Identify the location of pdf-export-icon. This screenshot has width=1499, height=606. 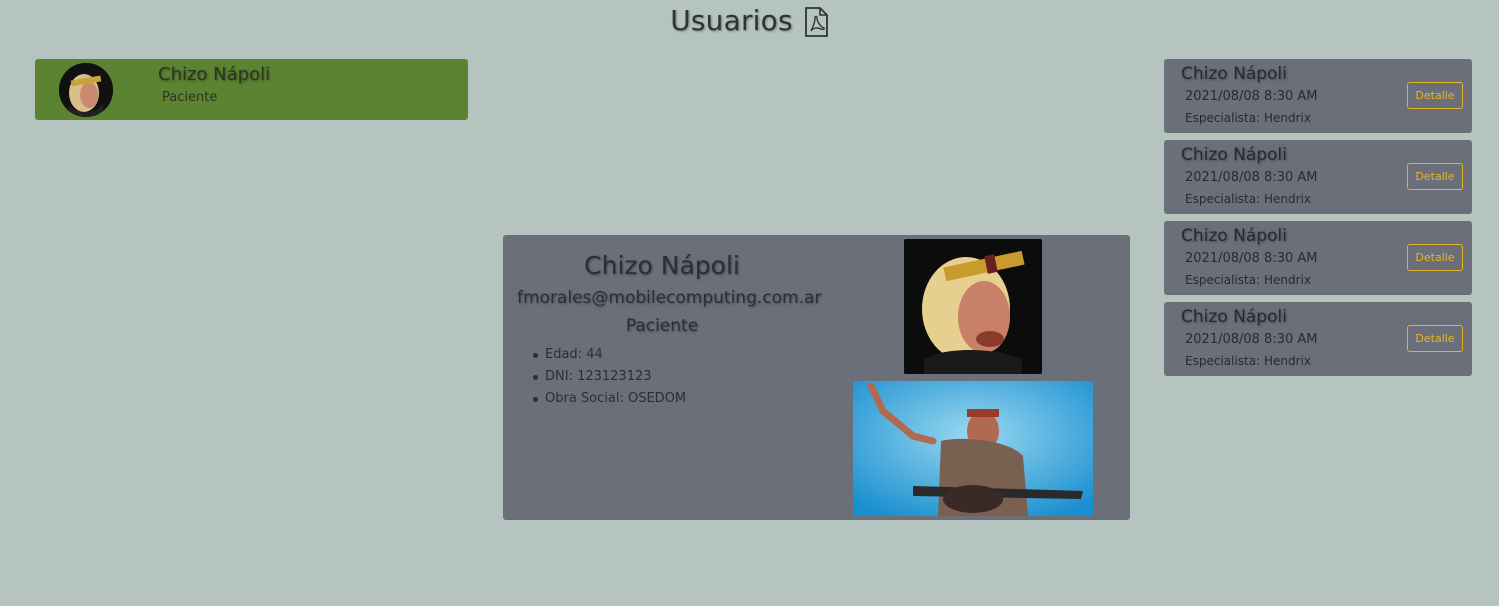
(816, 22).